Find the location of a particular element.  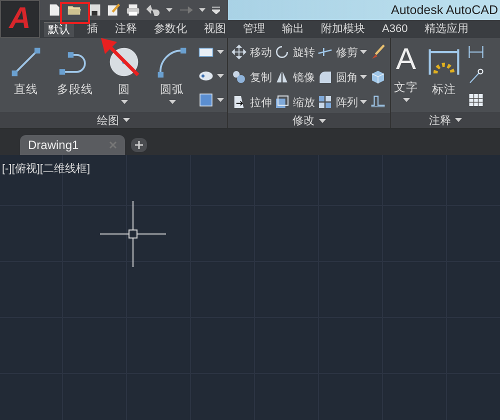

tool-button: 阵列 is located at coordinates (337, 102).